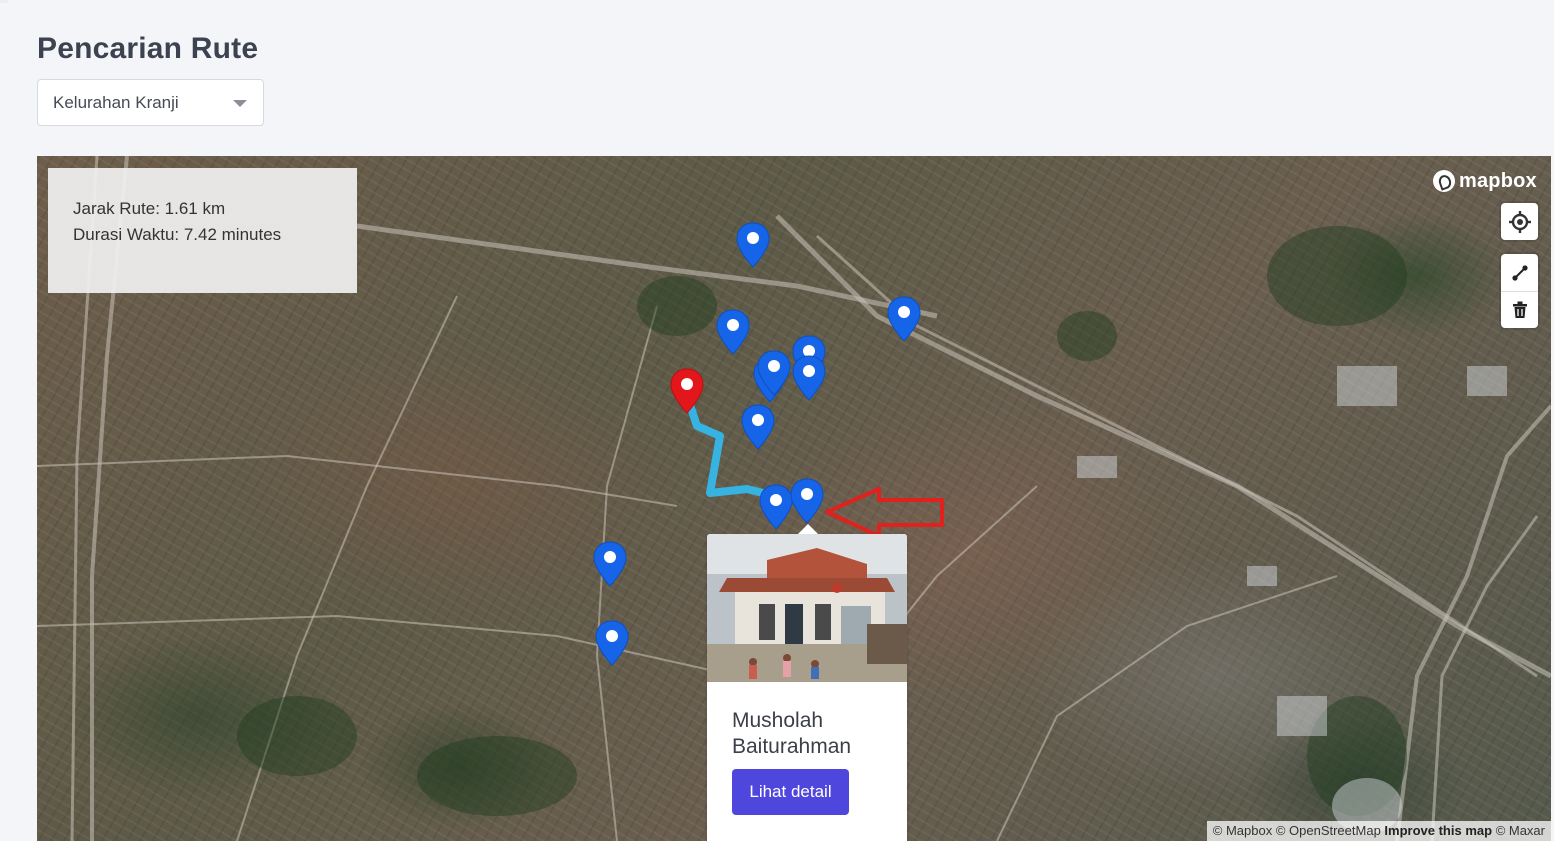 Image resolution: width=1554 pixels, height=841 pixels. Describe the element at coordinates (240, 103) in the screenshot. I see `chevron-down-icon` at that location.